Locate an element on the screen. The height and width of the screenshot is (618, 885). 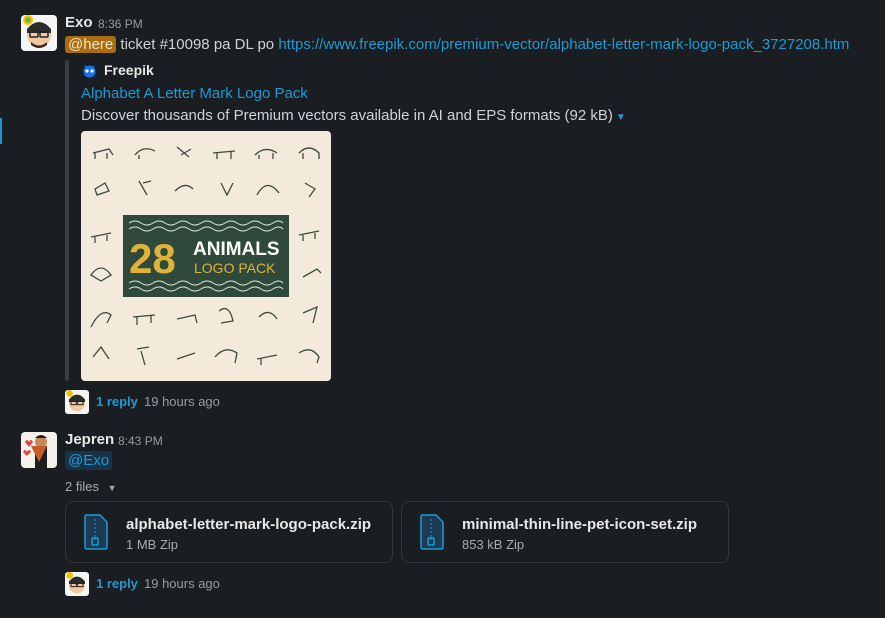
user-mention: @Exo is located at coordinates (89, 460).